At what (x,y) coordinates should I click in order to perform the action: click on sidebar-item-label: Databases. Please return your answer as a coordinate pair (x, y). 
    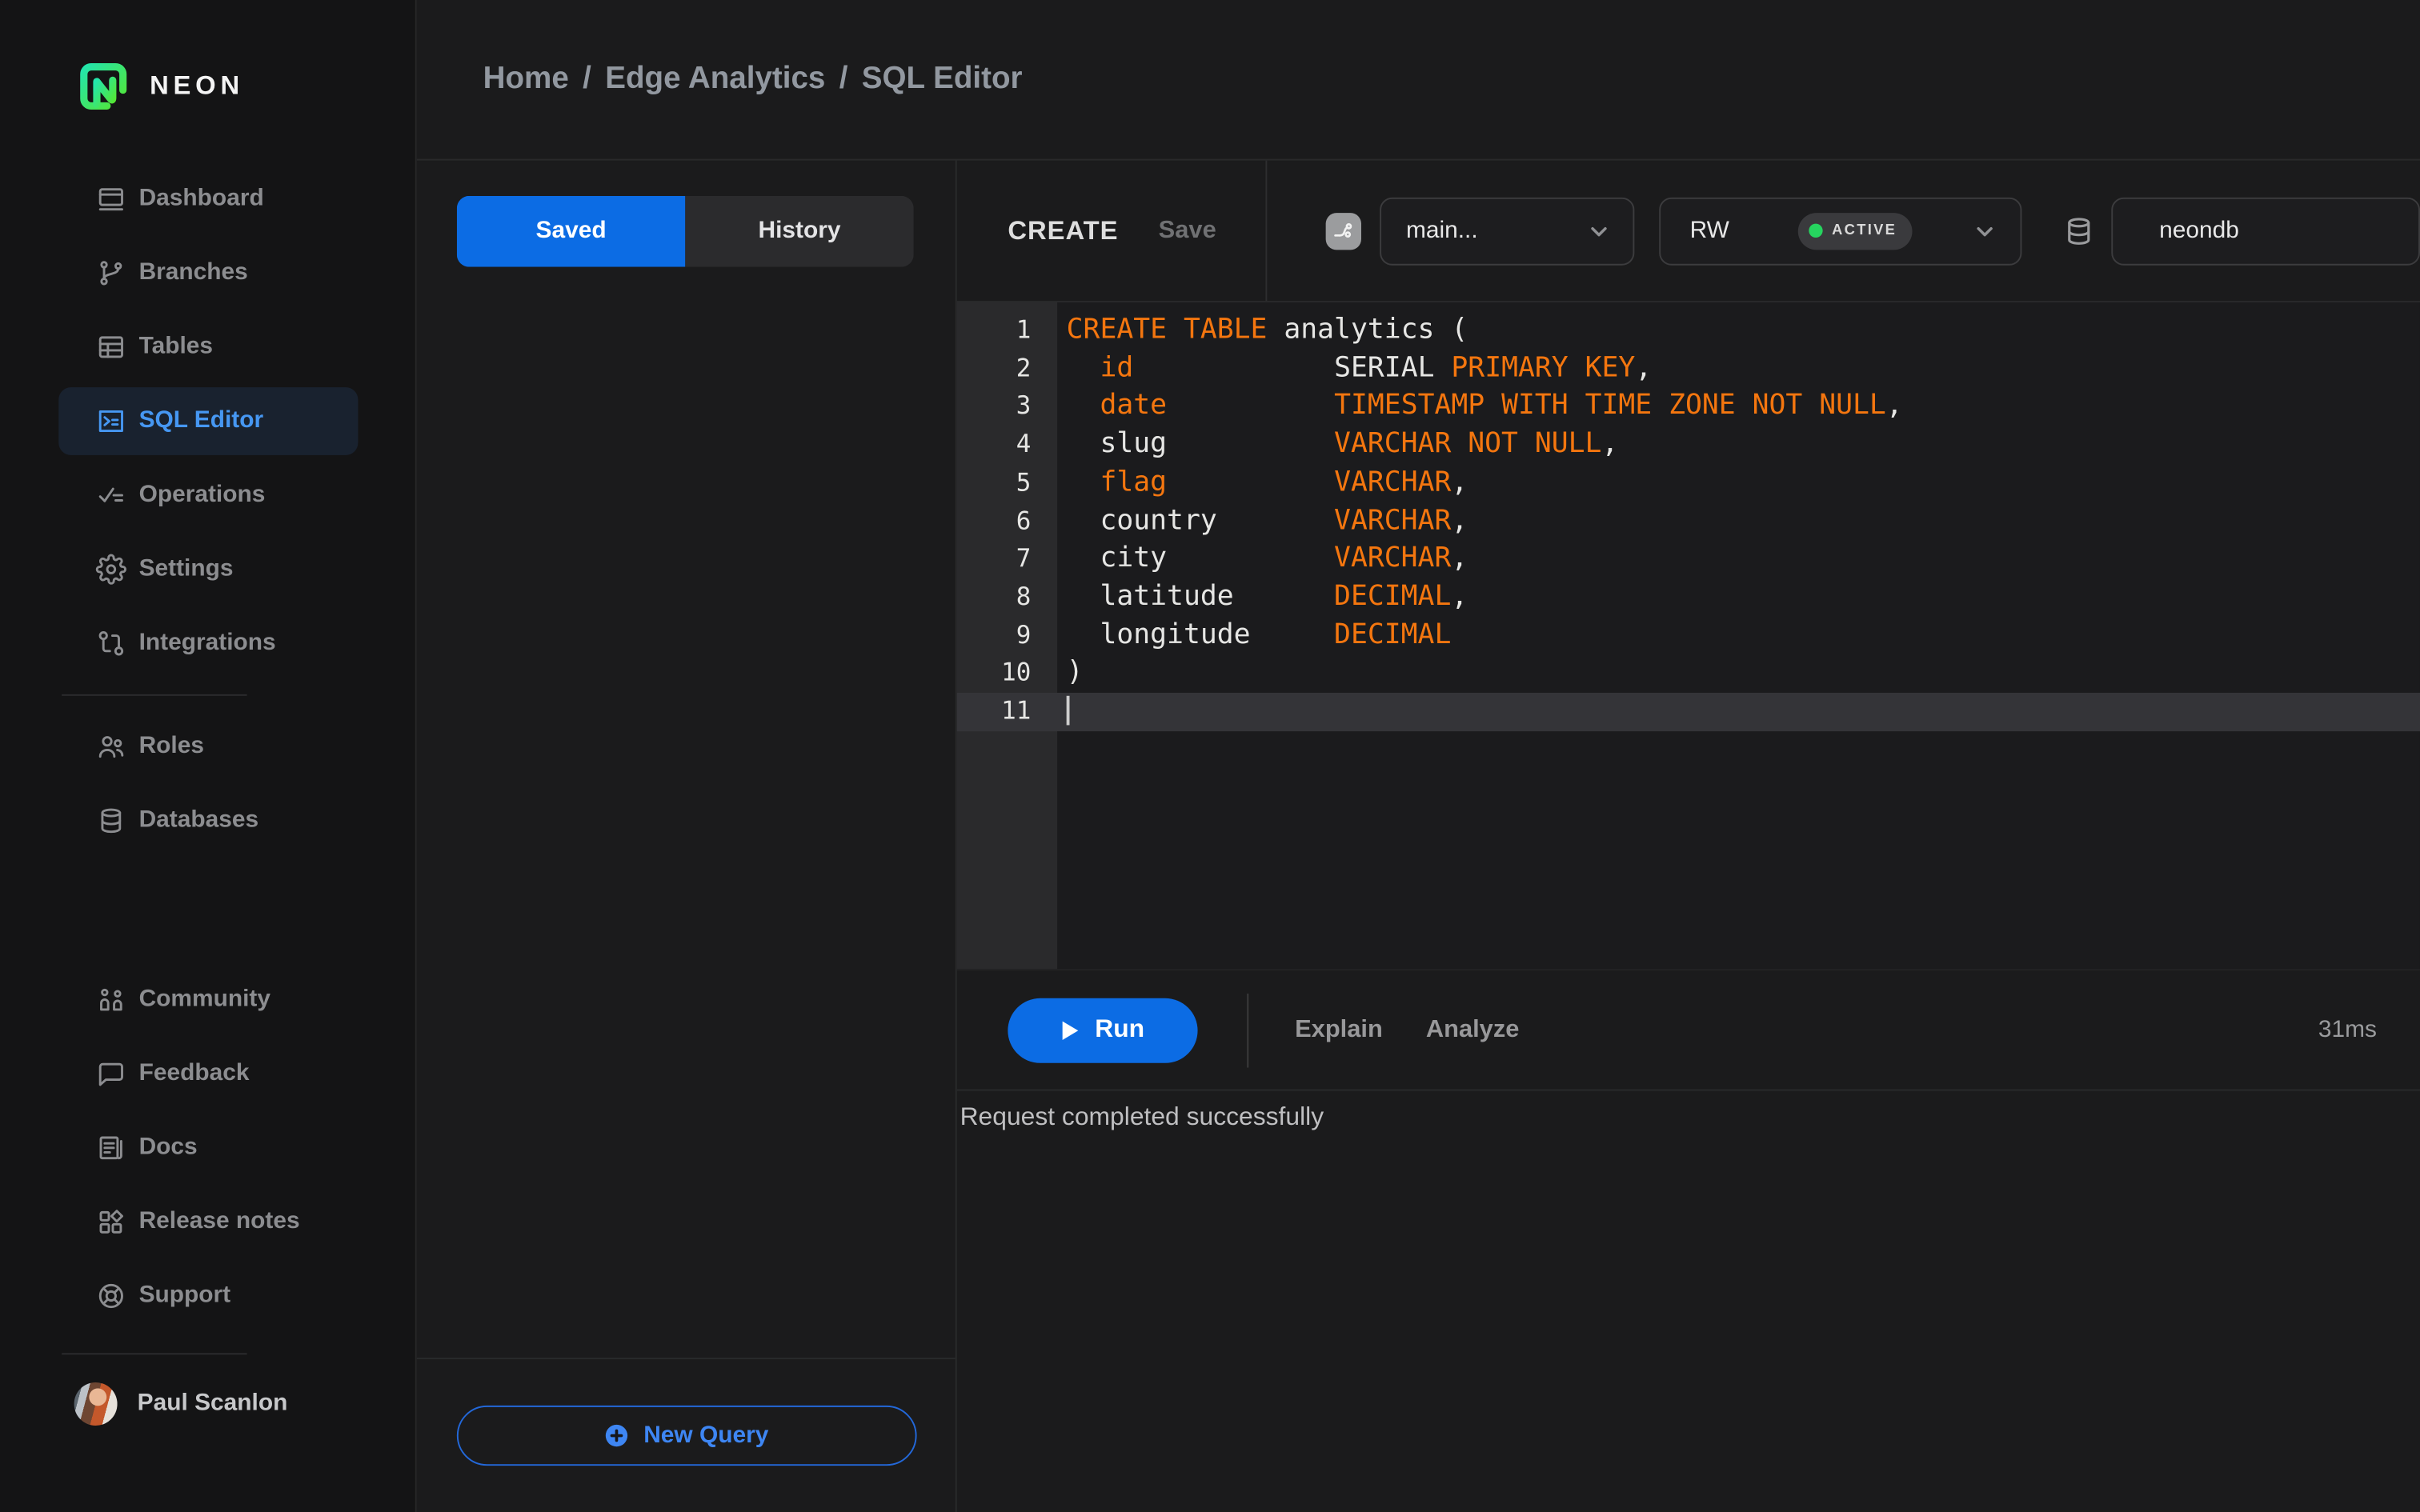
    Looking at the image, I should click on (198, 820).